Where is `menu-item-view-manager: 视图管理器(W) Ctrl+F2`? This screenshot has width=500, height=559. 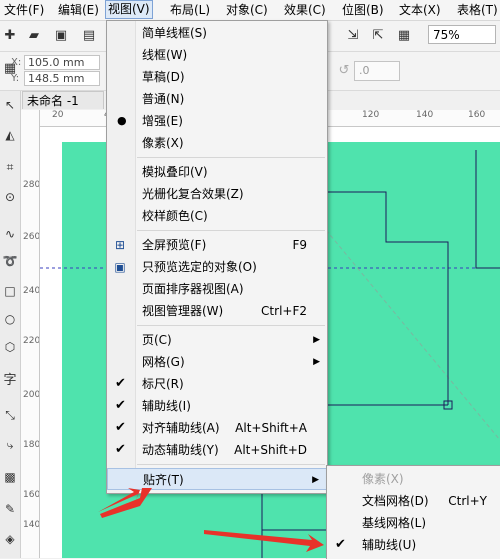
menu-item-view-manager: 视图管理器(W) Ctrl+F2 is located at coordinates (217, 311).